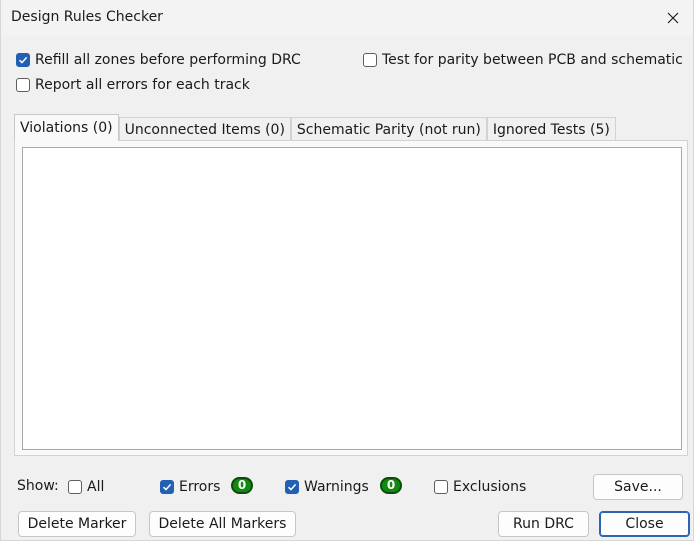  What do you see at coordinates (87, 17) in the screenshot?
I see `window-title: Design Rules Checker` at bounding box center [87, 17].